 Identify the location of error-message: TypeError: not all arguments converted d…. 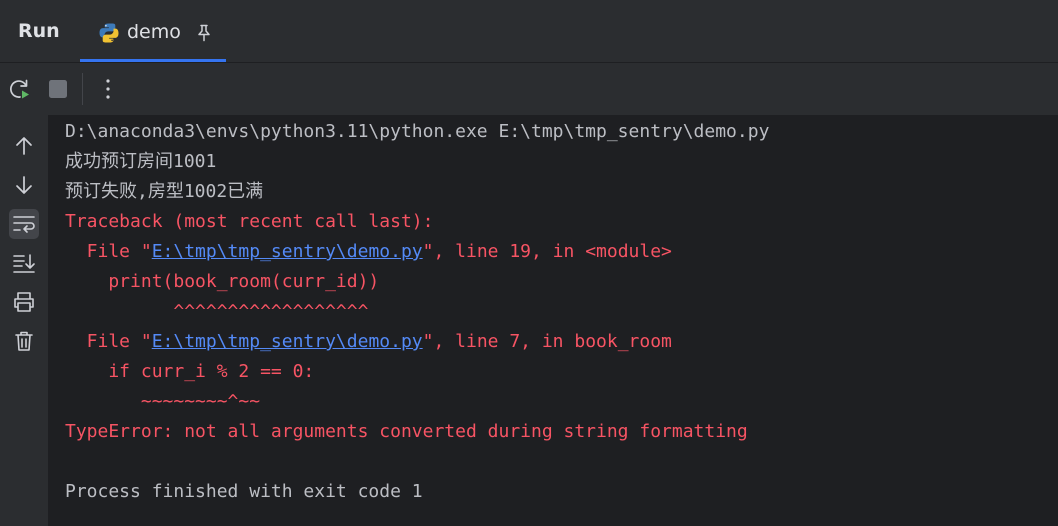
(406, 431).